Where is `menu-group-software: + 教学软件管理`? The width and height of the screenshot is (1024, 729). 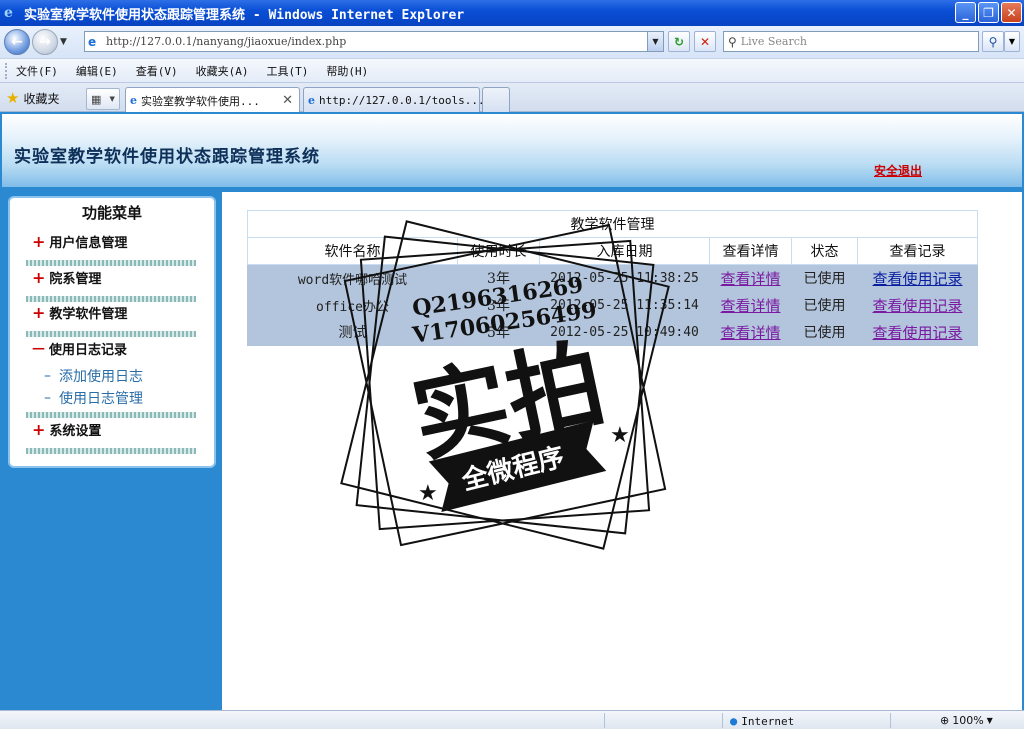 menu-group-software: + 教学软件管理 is located at coordinates (79, 312).